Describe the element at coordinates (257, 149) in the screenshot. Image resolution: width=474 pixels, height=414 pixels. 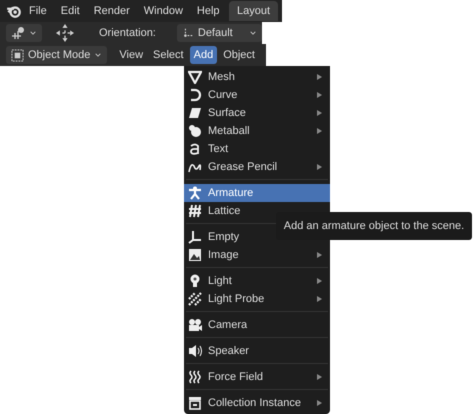
I see `menu-item: Text` at that location.